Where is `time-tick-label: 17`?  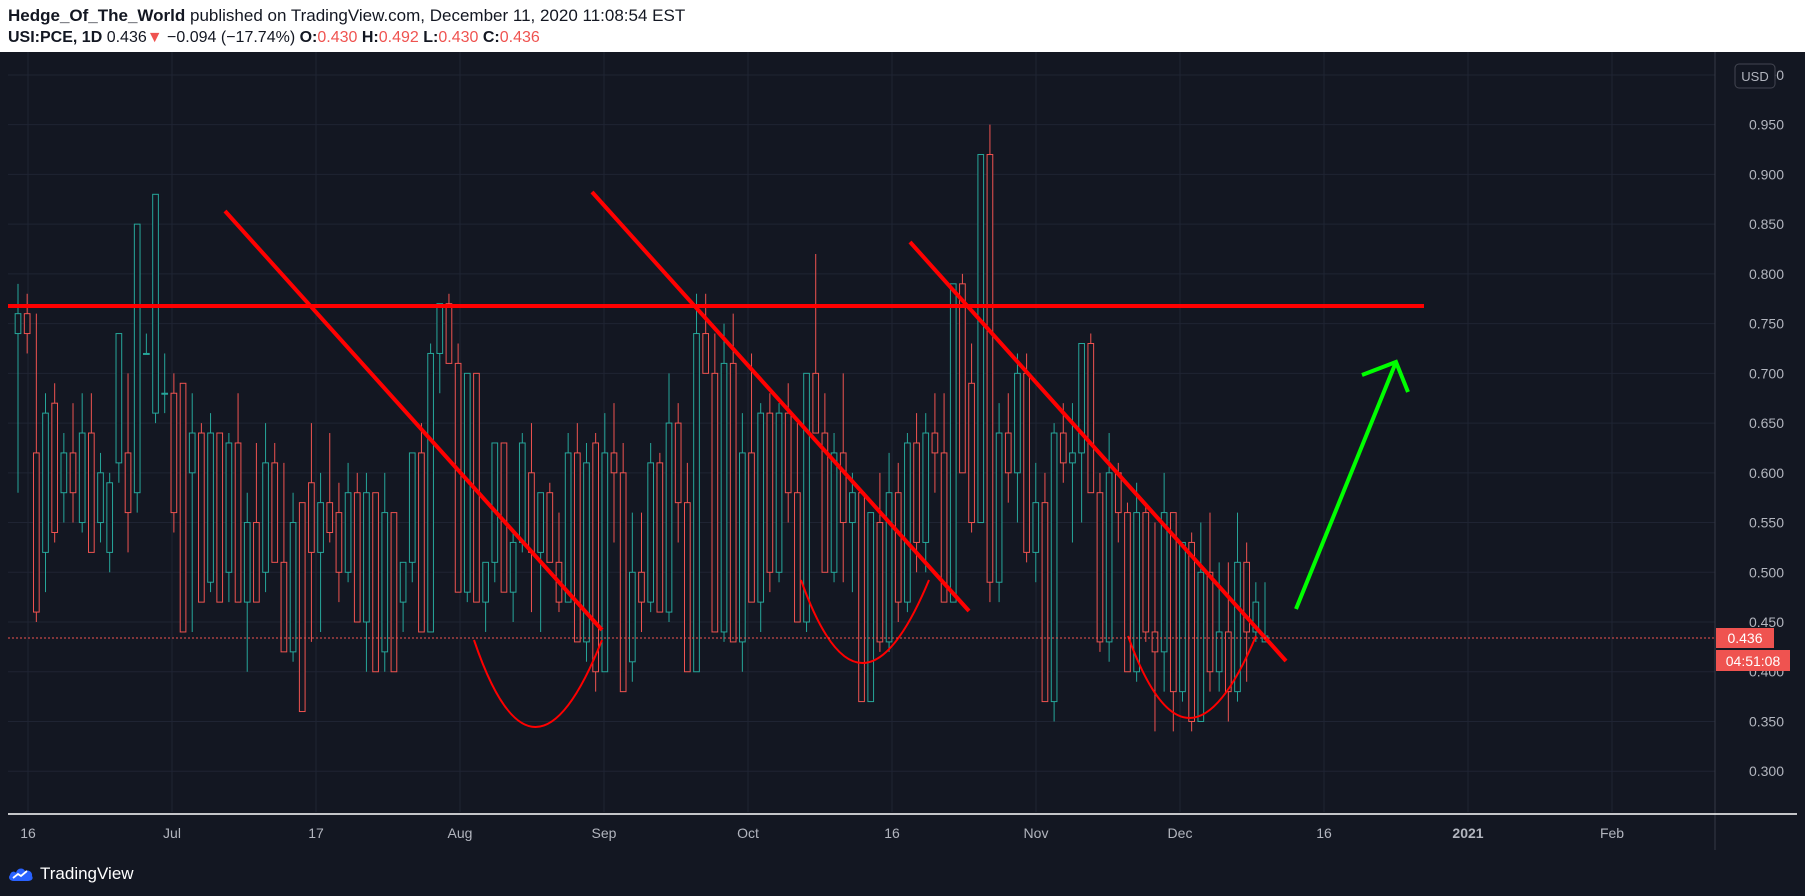 time-tick-label: 17 is located at coordinates (316, 833).